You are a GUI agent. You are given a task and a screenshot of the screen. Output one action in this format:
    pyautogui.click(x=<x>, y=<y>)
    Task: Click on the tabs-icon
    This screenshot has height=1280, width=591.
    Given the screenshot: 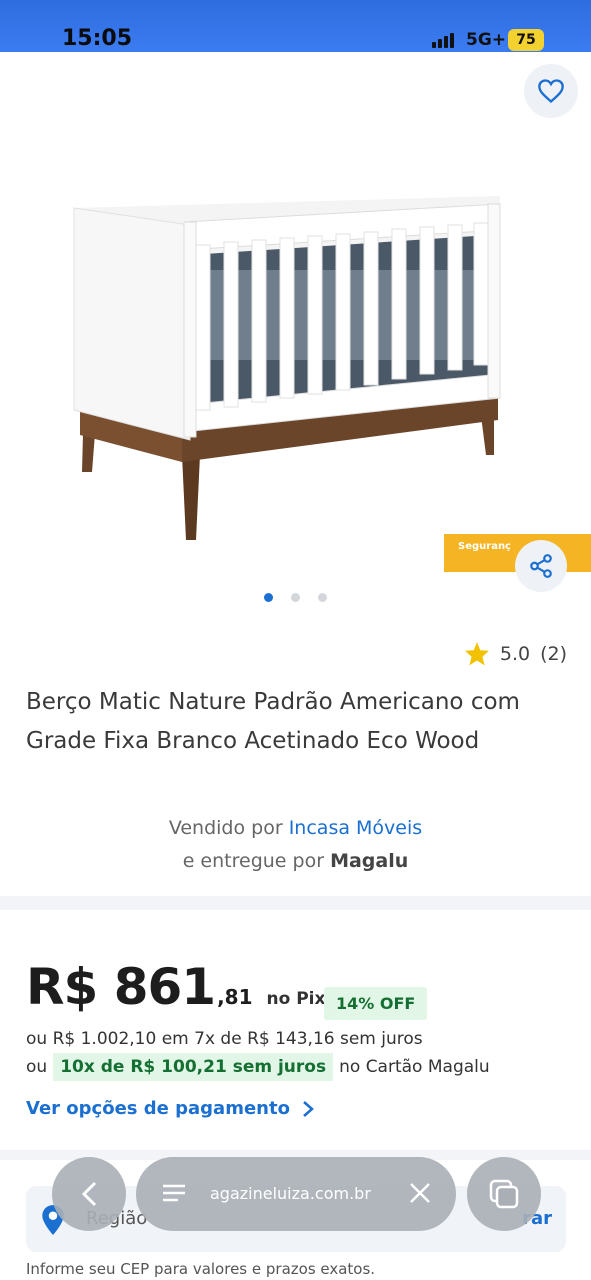 What is the action you would take?
    pyautogui.click(x=504, y=1194)
    